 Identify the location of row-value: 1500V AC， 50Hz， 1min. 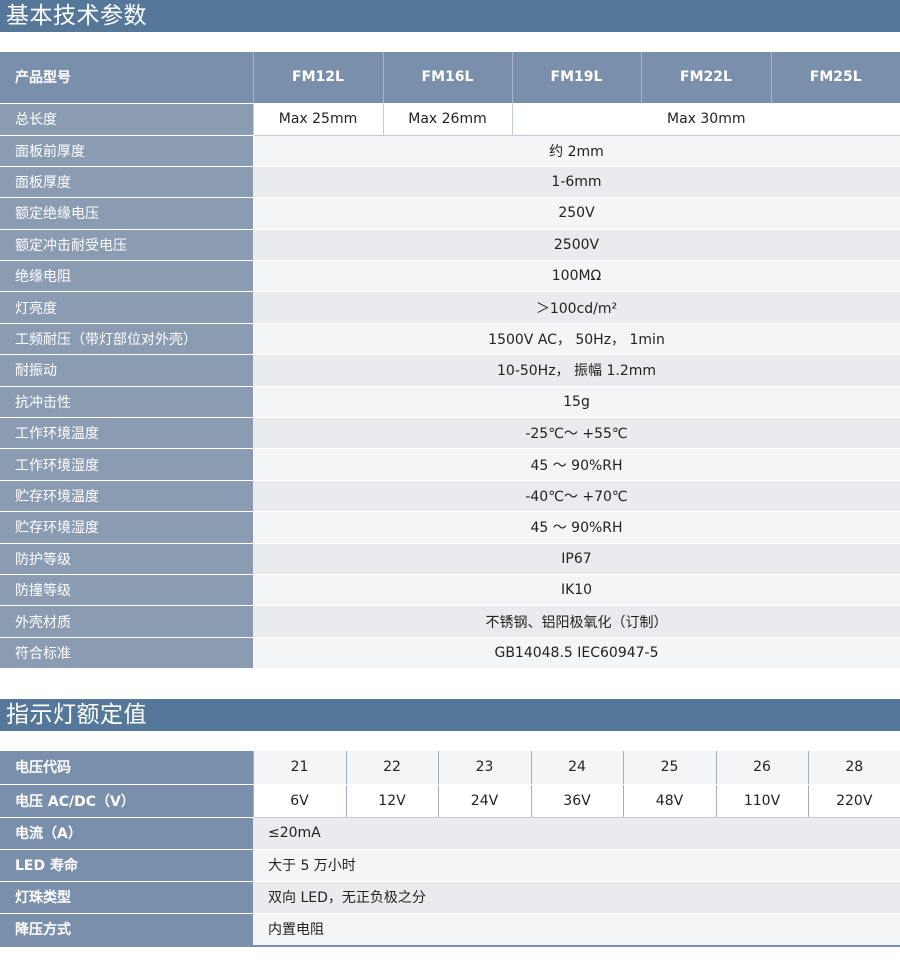
(576, 339).